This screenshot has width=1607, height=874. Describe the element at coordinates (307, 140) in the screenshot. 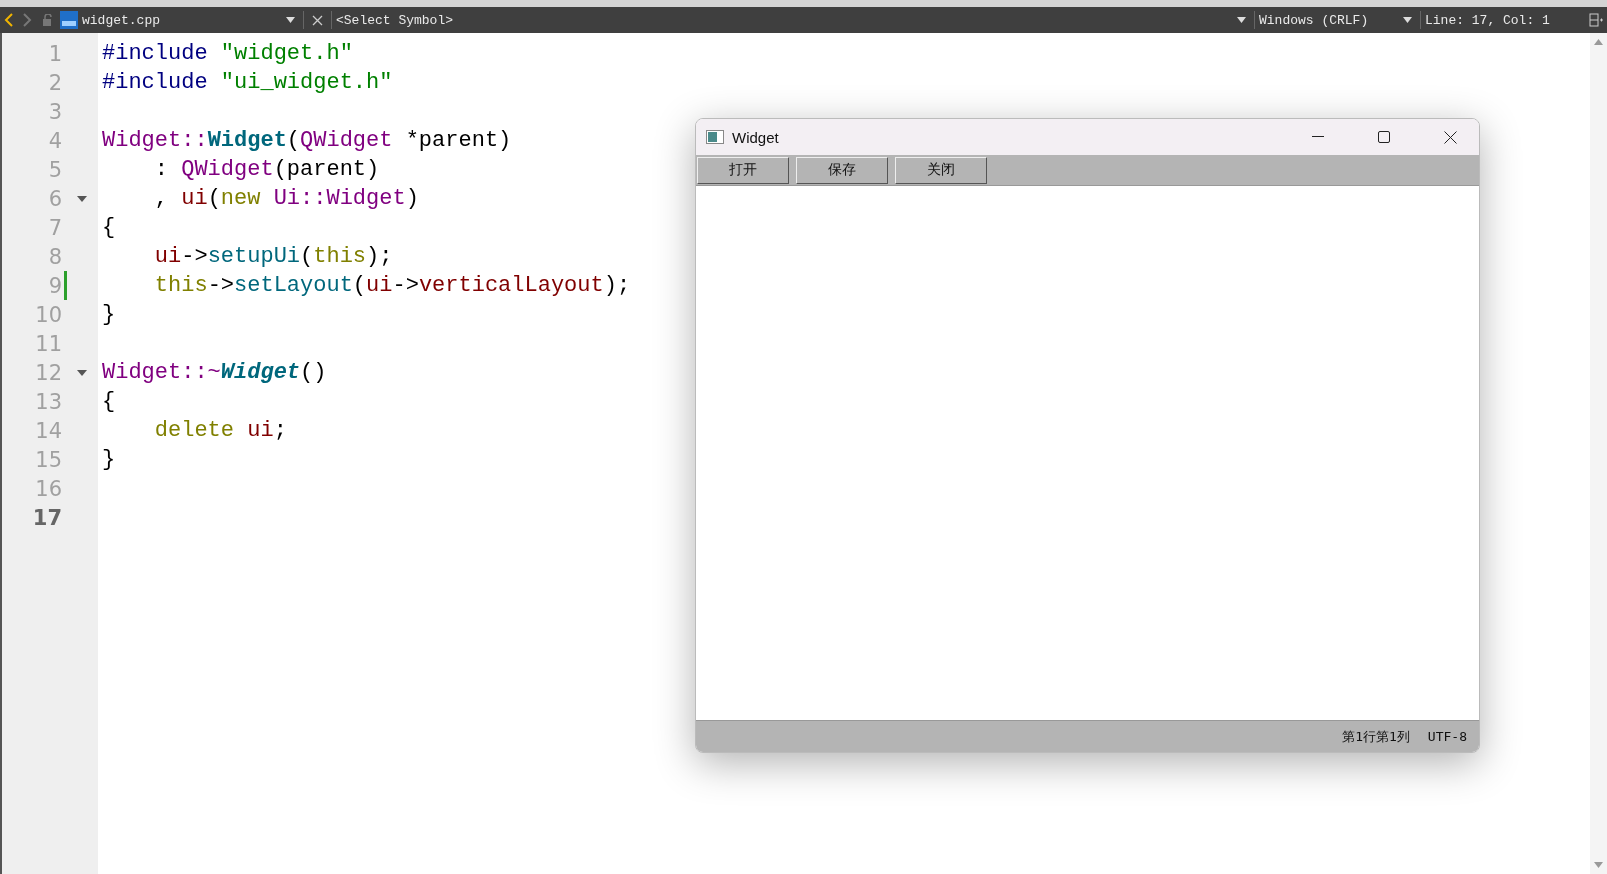

I see `code-line: Widget::Widget(QWidget *parent)` at that location.